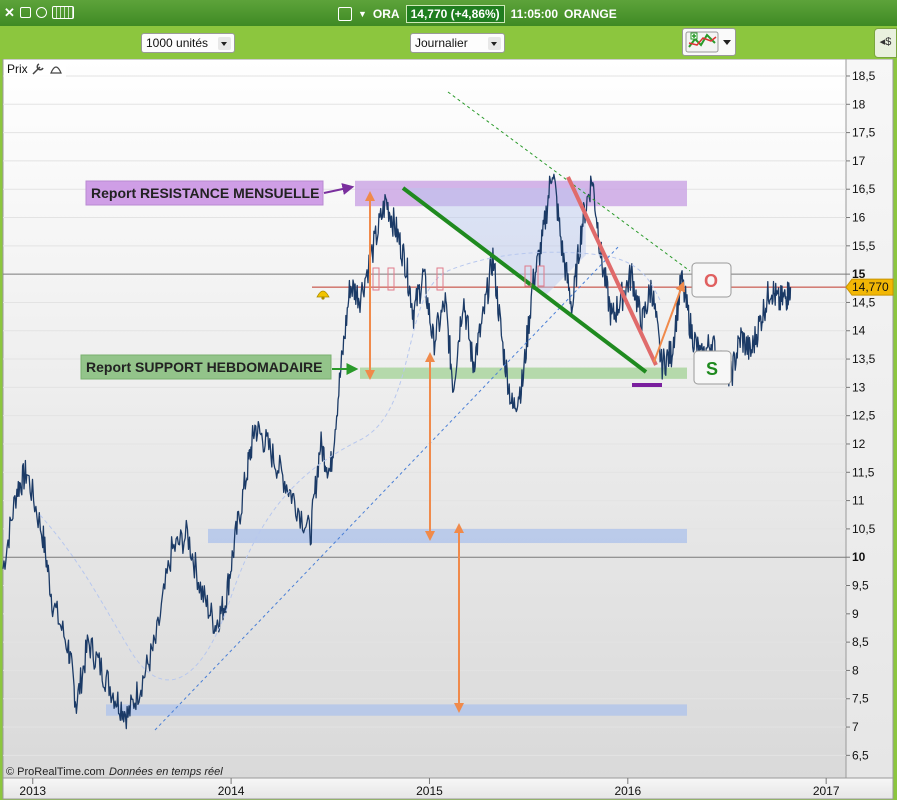  What do you see at coordinates (362, 14) in the screenshot?
I see `chevron-down-icon: ▼` at bounding box center [362, 14].